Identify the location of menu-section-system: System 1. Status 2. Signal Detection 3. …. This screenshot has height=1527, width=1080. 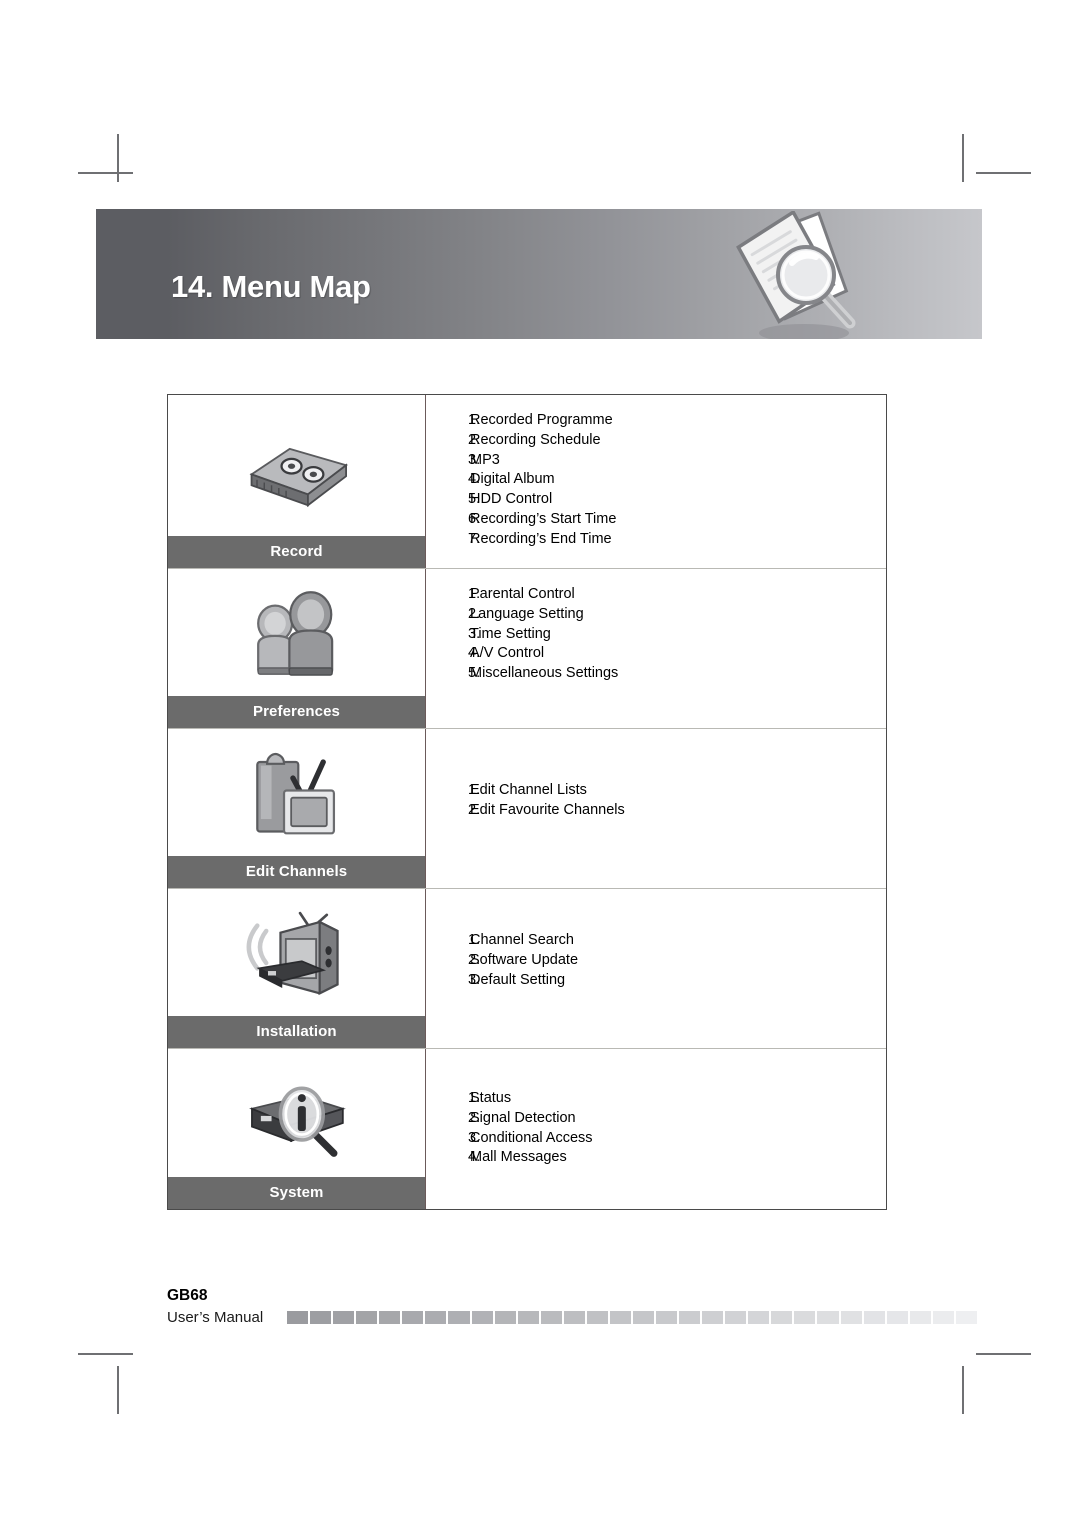
(527, 1129).